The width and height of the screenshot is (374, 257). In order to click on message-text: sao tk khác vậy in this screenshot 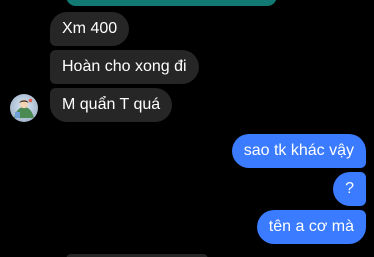, I will do `click(298, 150)`.